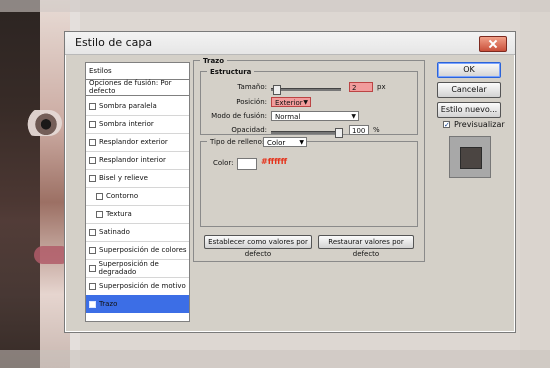 The height and width of the screenshot is (368, 550). I want to click on bevel-emboss-label: Bisel y relieve, so click(123, 178).